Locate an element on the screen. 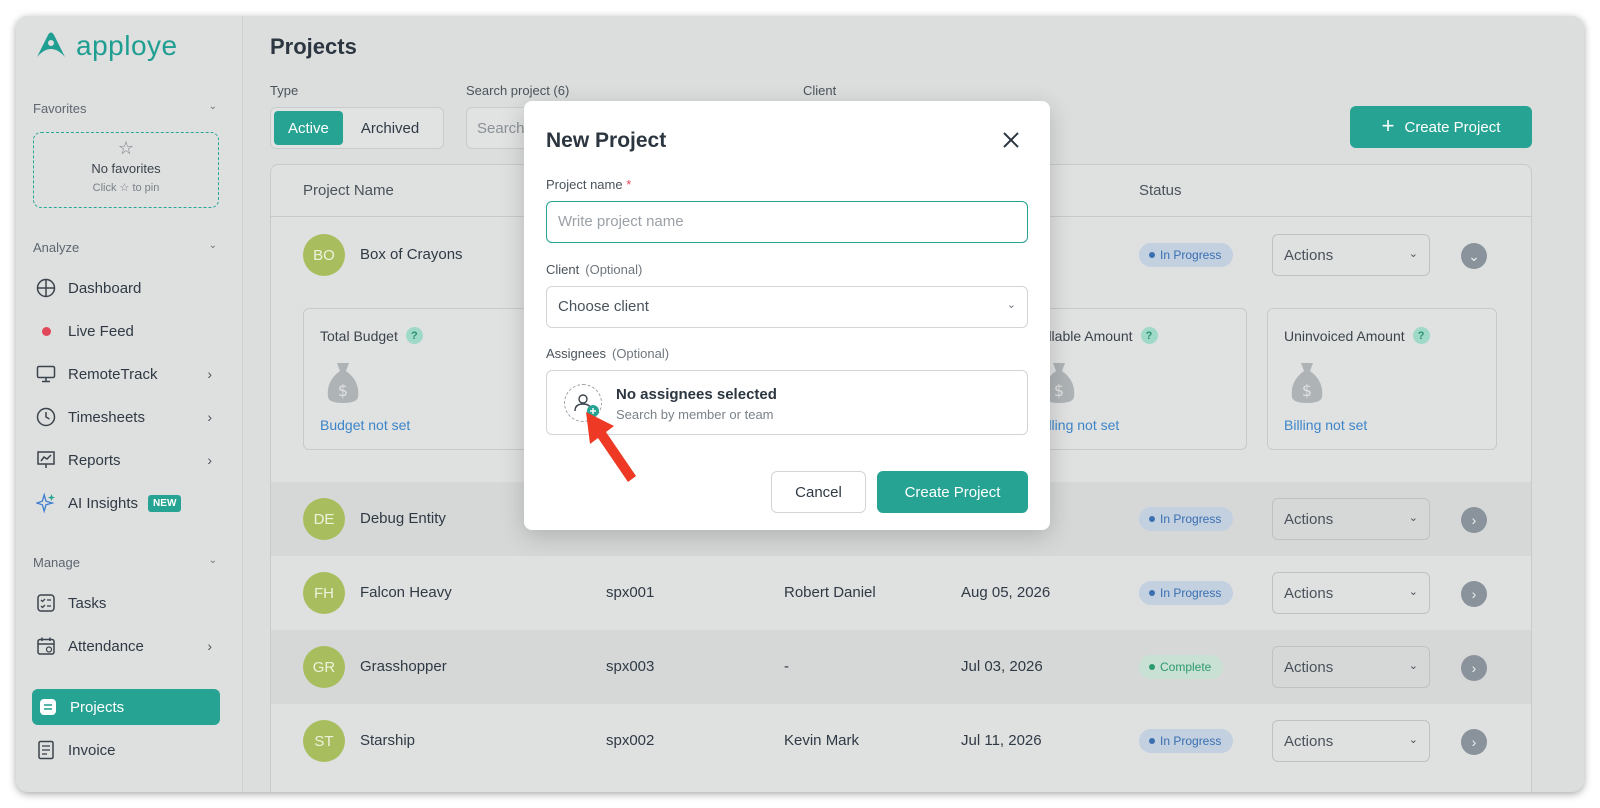 Image resolution: width=1600 pixels, height=808 pixels. uninvoiced-amount-card: Uninvoiced Amount? $ Billing not set is located at coordinates (1382, 379).